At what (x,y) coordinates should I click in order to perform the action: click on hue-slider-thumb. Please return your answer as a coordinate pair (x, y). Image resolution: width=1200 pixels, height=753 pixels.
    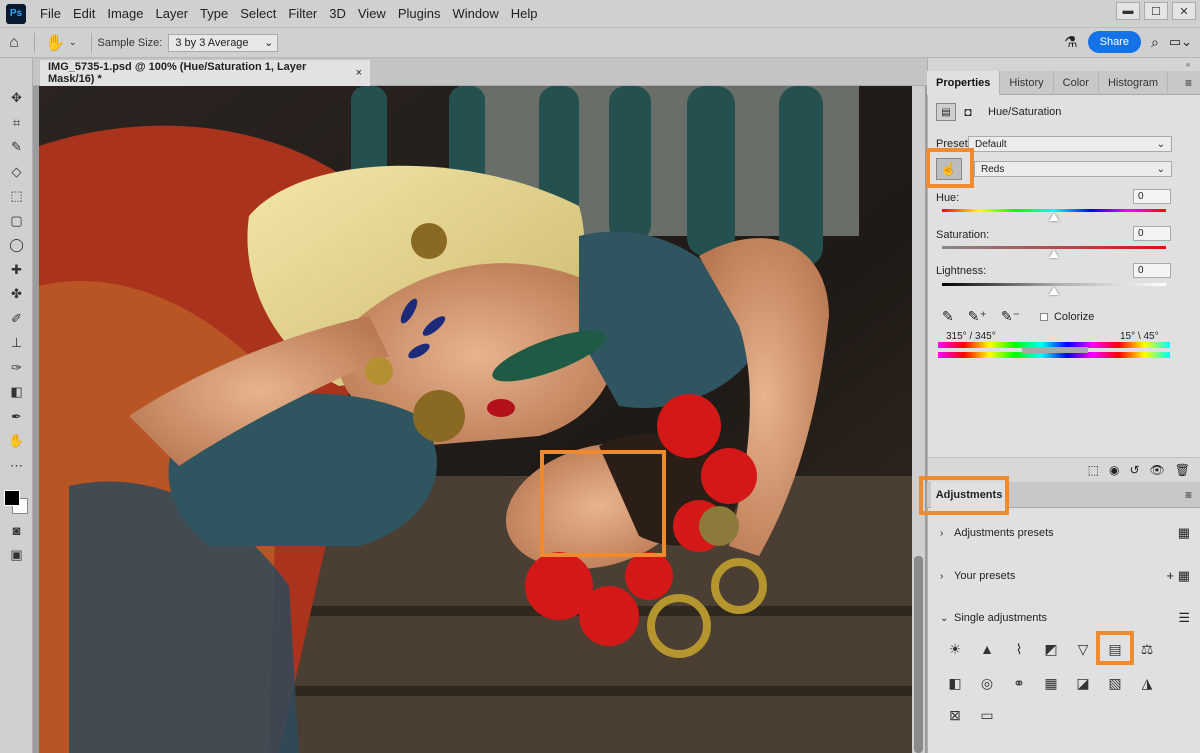
    Looking at the image, I should click on (1054, 217).